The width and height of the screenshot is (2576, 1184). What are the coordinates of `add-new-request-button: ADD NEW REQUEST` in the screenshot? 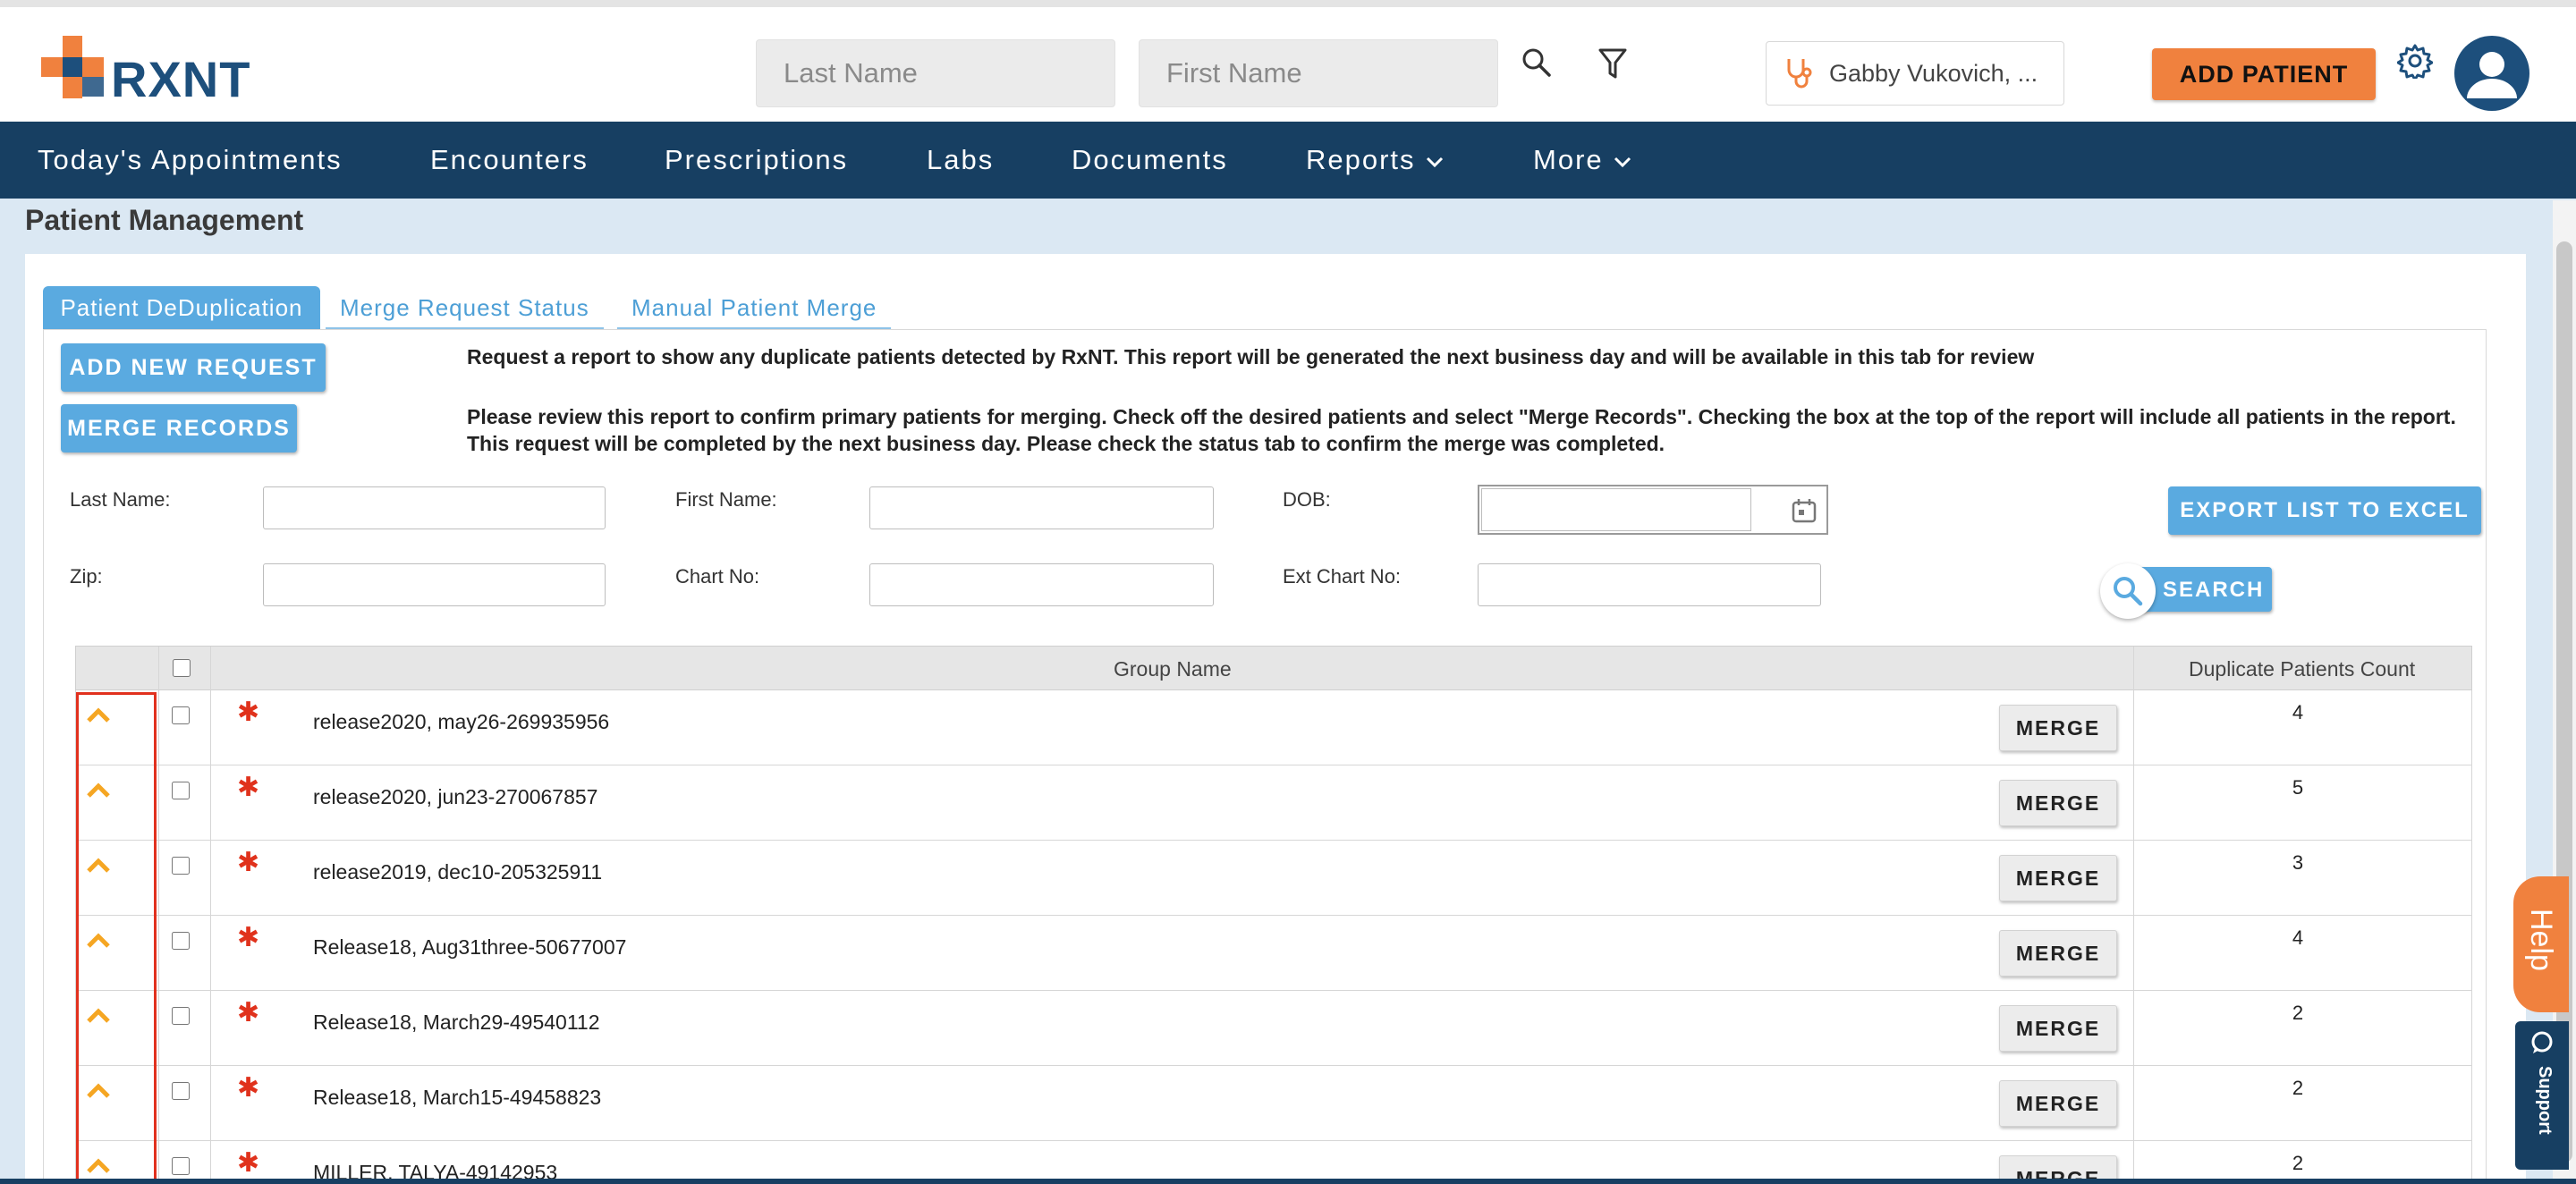 It's located at (193, 367).